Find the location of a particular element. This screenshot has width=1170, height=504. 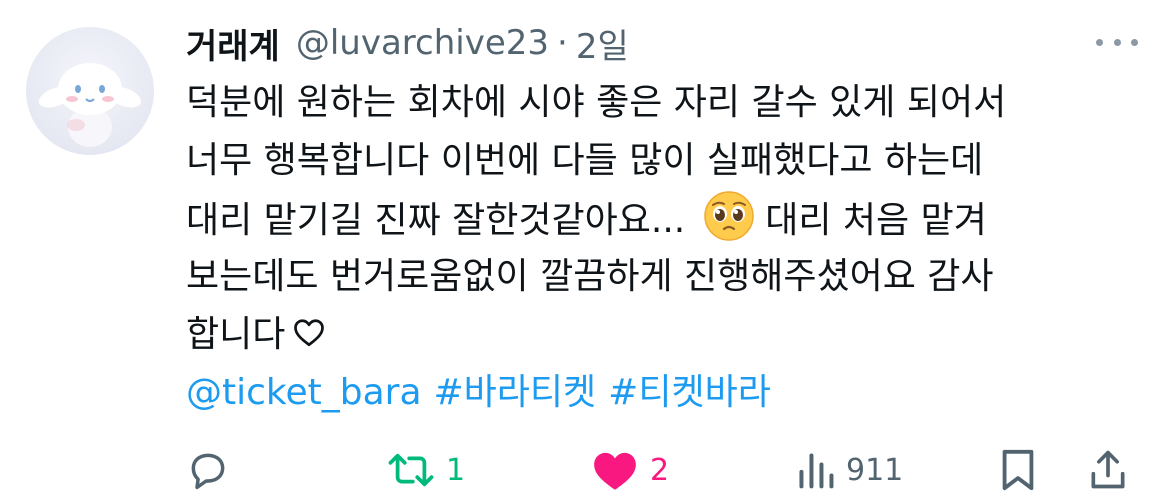

share-button is located at coordinates (1108, 470).